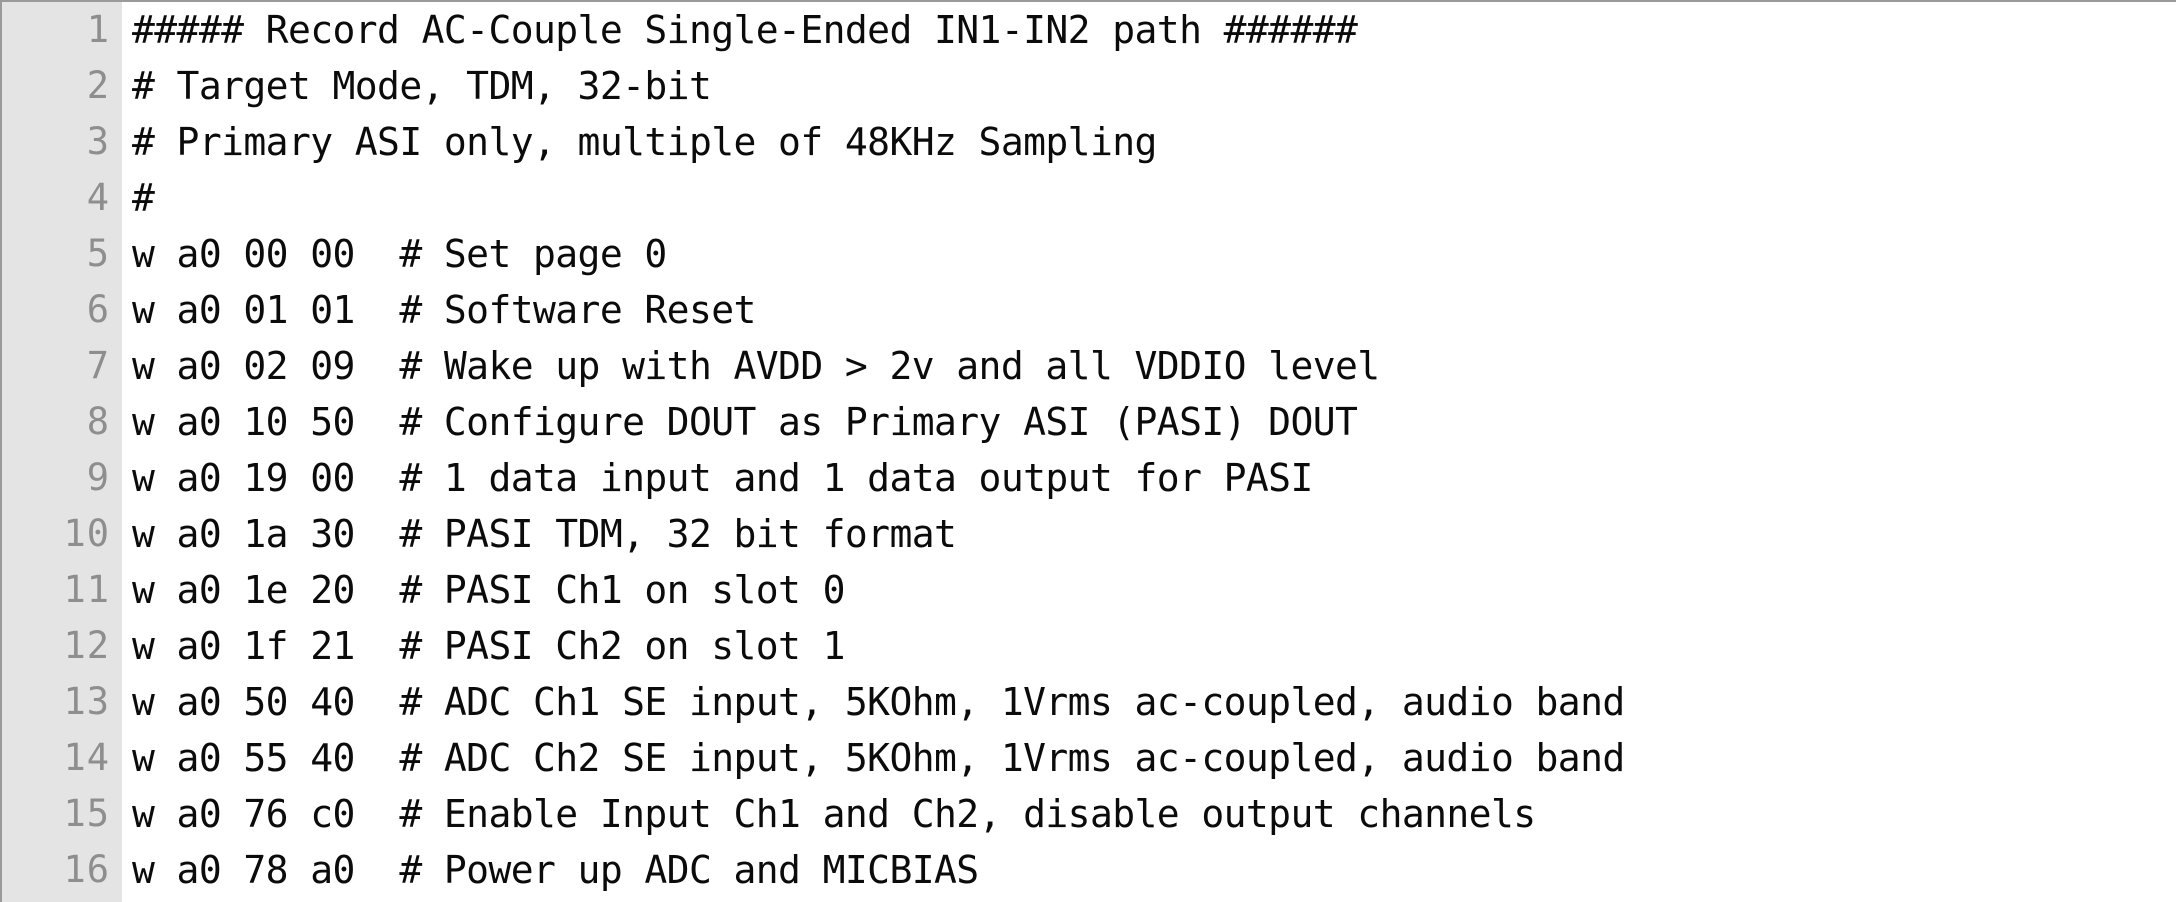  I want to click on code-line: w a0 1a 30 # PASI TDM, 32 bit format, so click(1154, 534).